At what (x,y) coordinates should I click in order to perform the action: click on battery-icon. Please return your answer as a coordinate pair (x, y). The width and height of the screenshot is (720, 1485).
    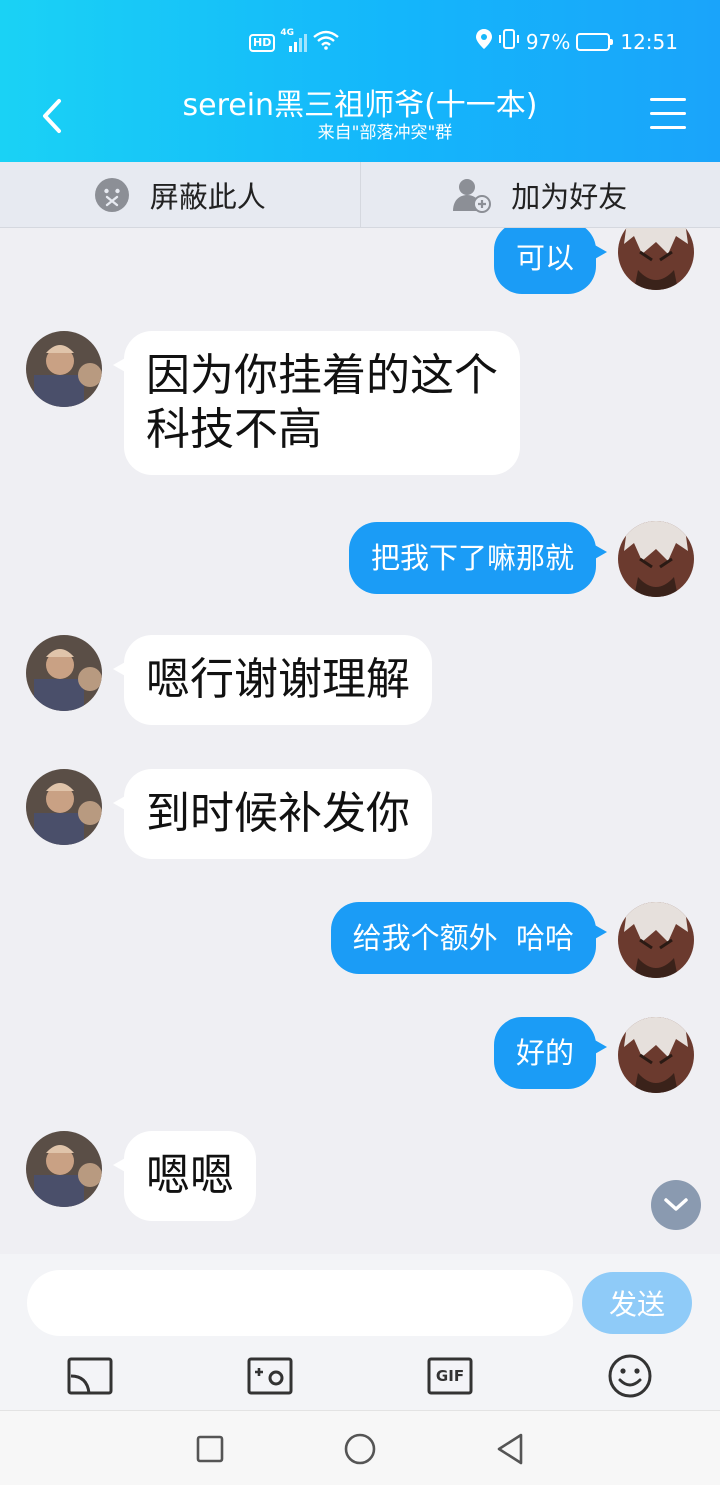
    Looking at the image, I should click on (595, 41).